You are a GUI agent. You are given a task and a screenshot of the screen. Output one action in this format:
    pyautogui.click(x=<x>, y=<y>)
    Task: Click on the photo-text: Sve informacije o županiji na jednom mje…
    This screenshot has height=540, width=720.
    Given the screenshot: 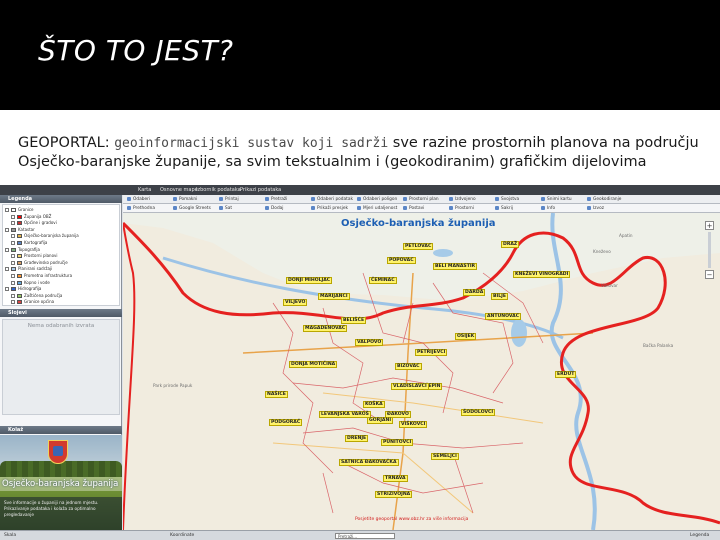 What is the action you would take?
    pyautogui.click(x=61, y=513)
    